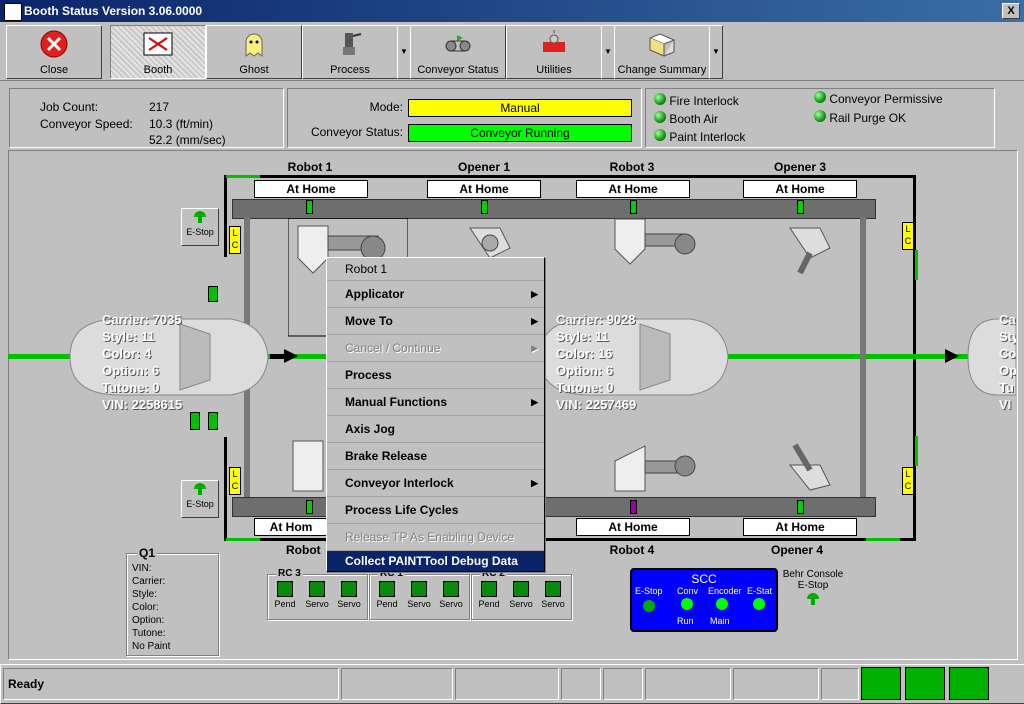 The height and width of the screenshot is (704, 1024). I want to click on menu-item-conveyor-interlock: Conveyor Interlock ▶, so click(435, 483).